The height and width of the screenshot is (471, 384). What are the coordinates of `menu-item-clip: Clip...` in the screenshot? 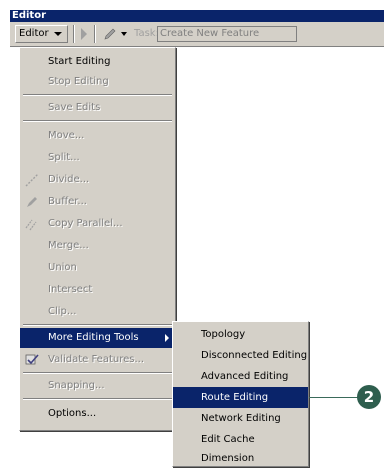 It's located at (97, 312).